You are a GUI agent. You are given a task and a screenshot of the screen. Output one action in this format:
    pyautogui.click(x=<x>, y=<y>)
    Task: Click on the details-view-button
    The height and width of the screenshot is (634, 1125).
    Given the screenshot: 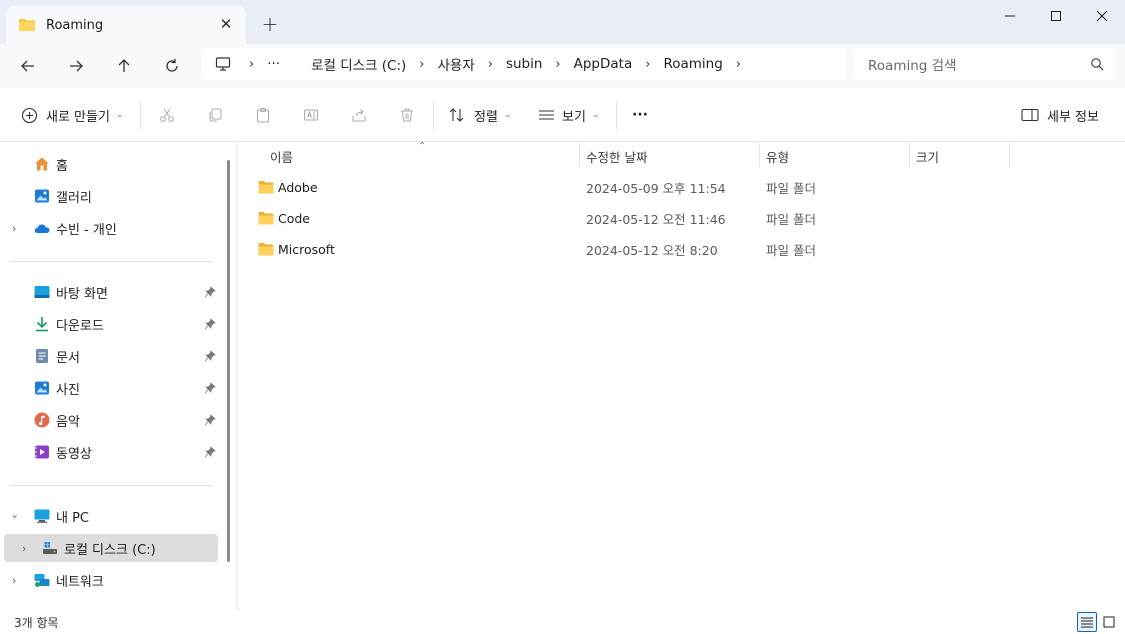 What is the action you would take?
    pyautogui.click(x=1087, y=622)
    